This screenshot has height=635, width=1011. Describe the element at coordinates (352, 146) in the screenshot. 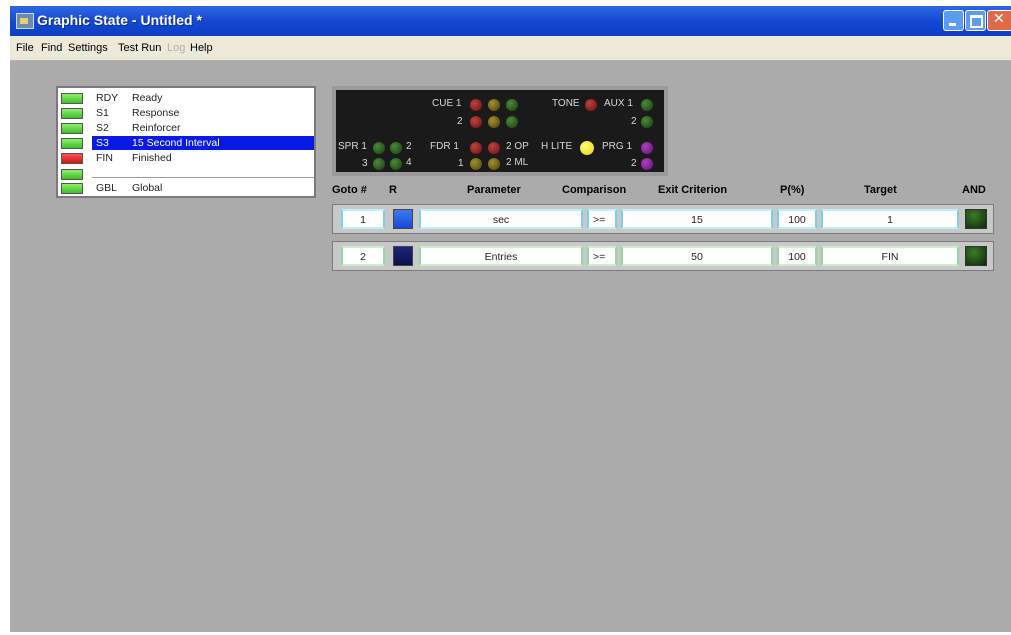

I see `spr1-label: SPR 1` at that location.